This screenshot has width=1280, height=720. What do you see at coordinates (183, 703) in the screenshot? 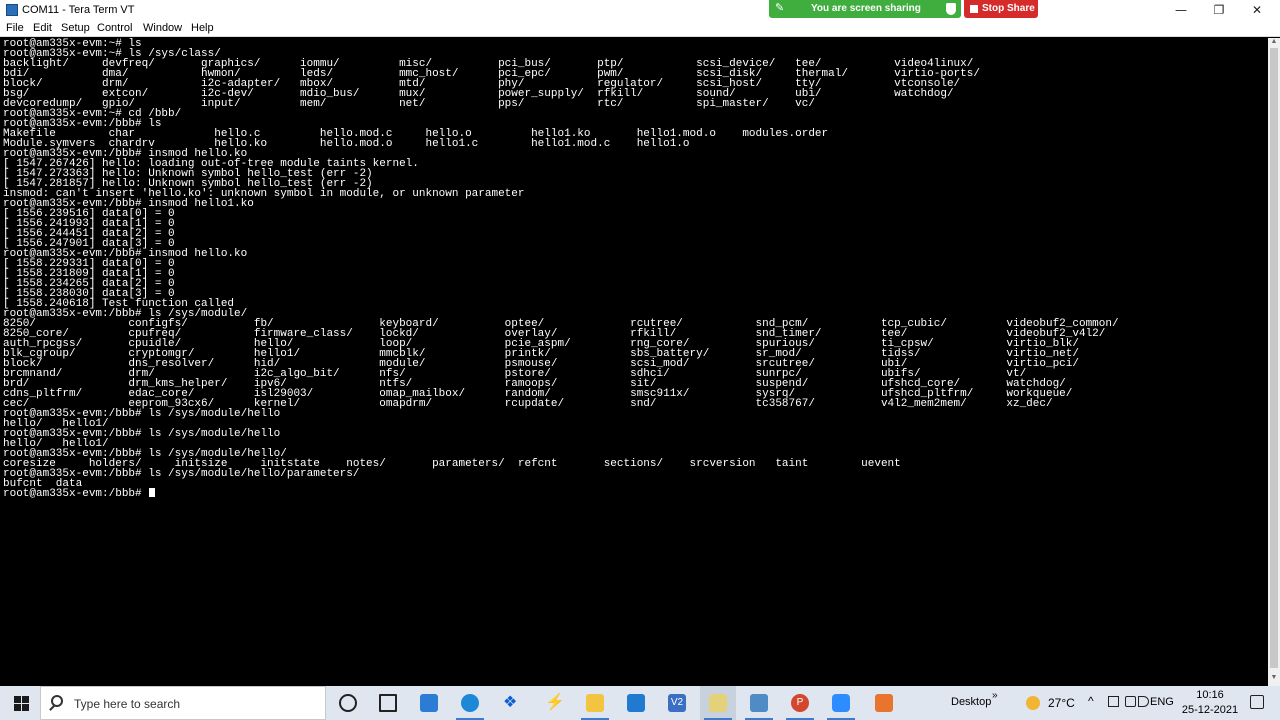
I see `taskbar-search-box: Type here to search` at bounding box center [183, 703].